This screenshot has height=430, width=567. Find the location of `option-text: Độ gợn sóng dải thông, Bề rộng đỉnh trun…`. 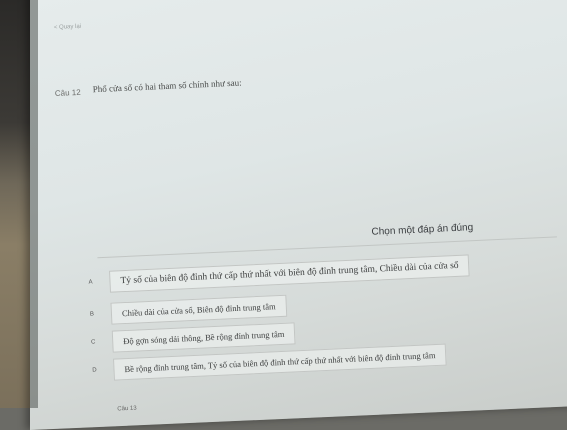

option-text: Độ gợn sóng dải thông, Bề rộng đỉnh trun… is located at coordinates (203, 337).